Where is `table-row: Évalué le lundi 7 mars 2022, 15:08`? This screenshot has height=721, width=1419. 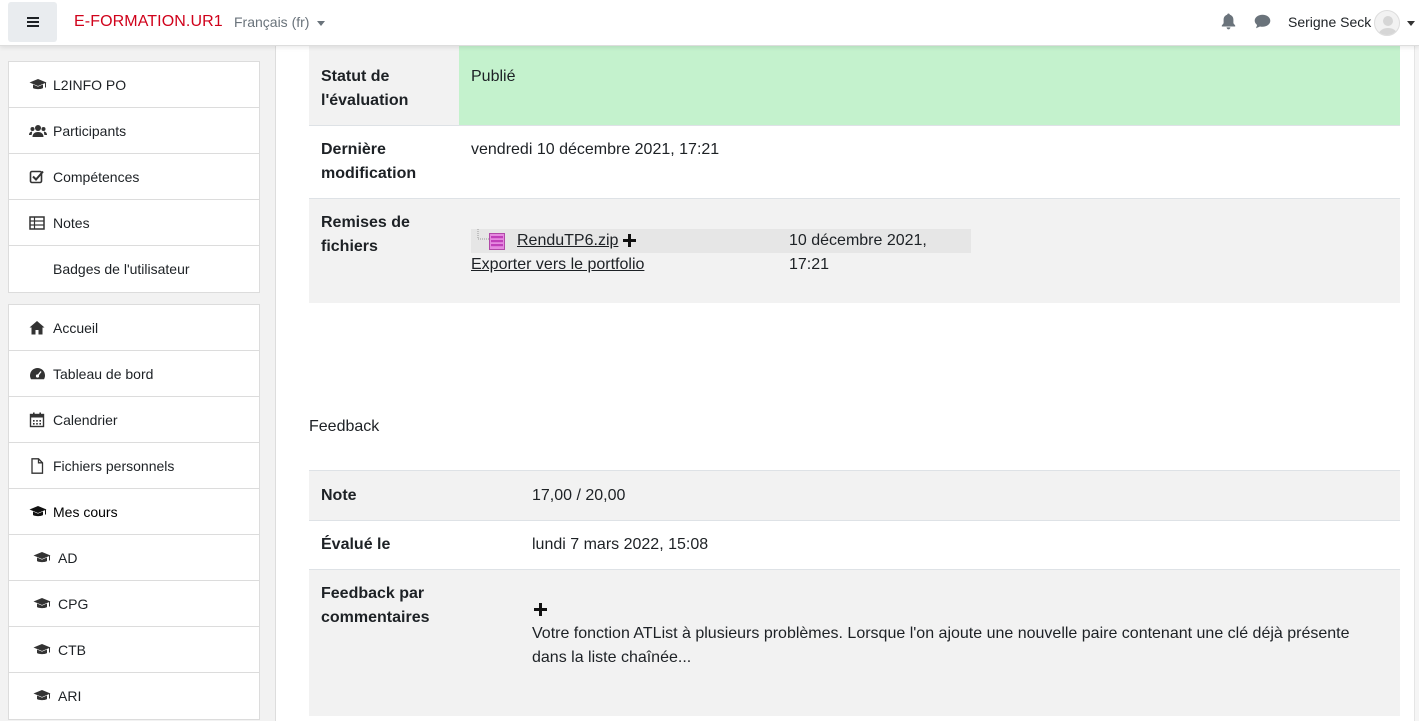 table-row: Évalué le lundi 7 mars 2022, 15:08 is located at coordinates (854, 545).